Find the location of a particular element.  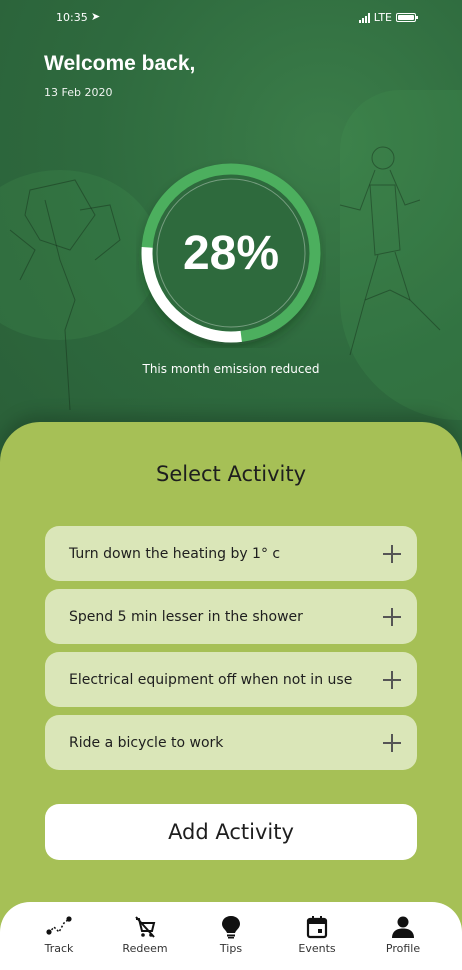

status-right: LTE is located at coordinates (388, 17).